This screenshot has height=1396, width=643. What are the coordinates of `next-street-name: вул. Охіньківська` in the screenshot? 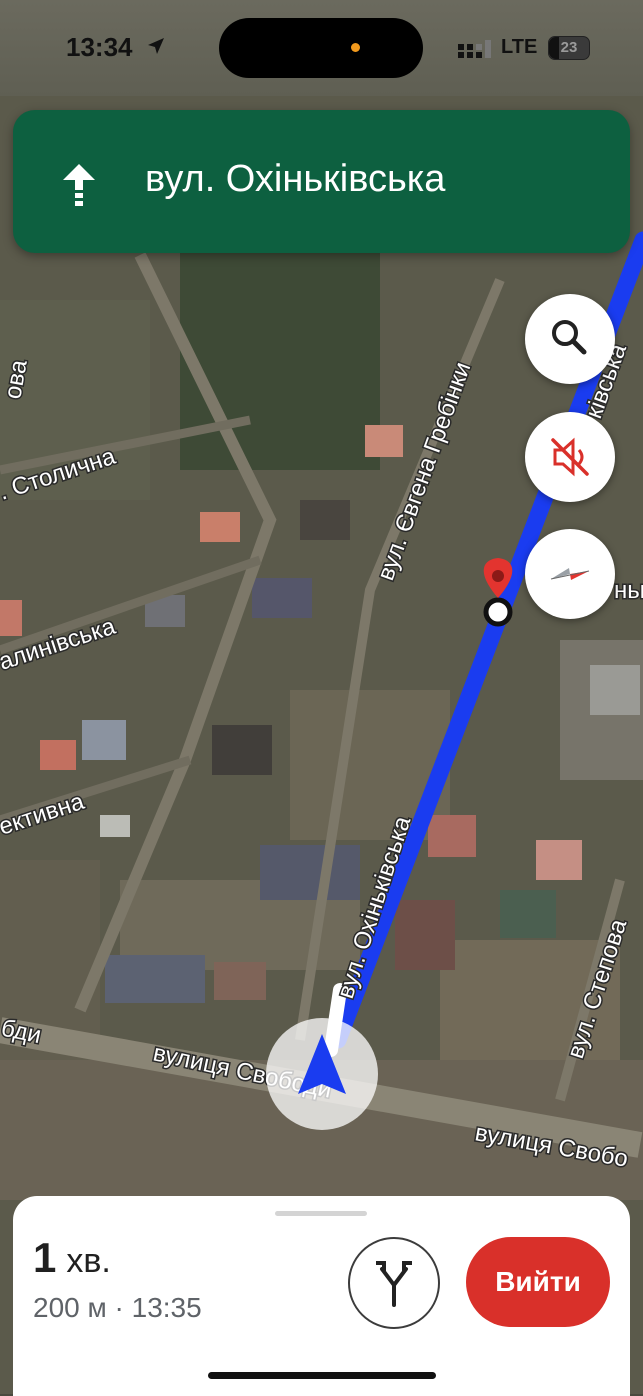 It's located at (295, 179).